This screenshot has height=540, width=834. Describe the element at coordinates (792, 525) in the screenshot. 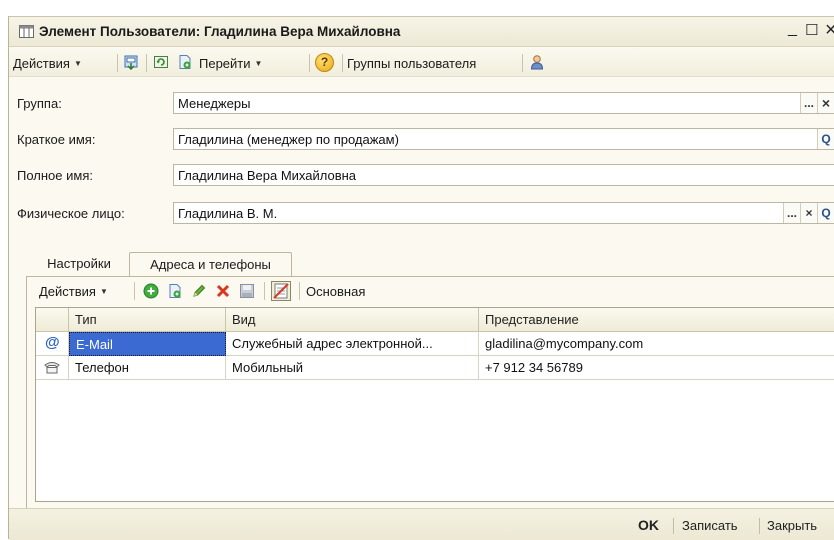

I see `close-dialog-button: Закрыть` at that location.